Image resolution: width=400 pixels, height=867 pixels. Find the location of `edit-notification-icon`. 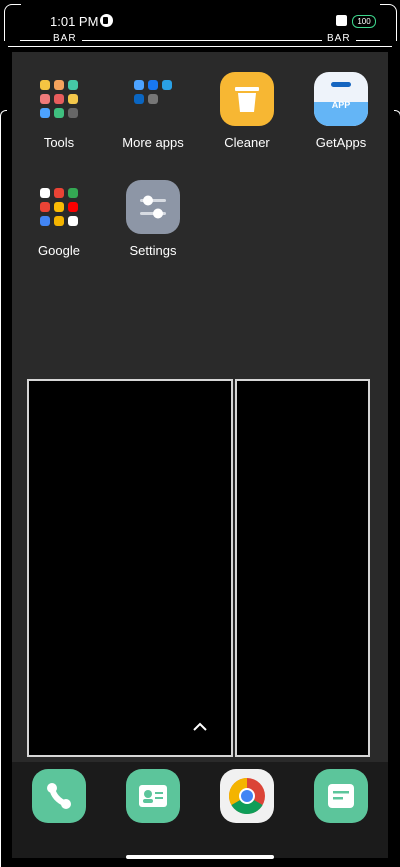

edit-notification-icon is located at coordinates (341, 20).